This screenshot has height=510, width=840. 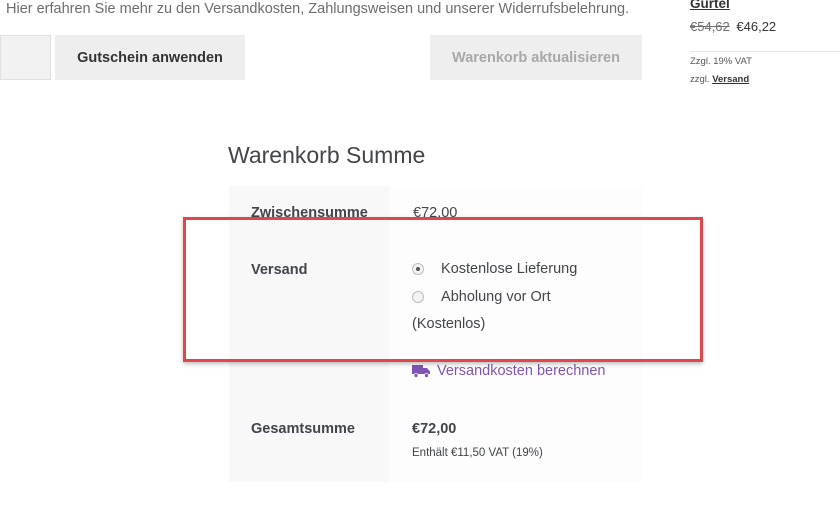 I want to click on notice-suffix: ., so click(x=627, y=9).